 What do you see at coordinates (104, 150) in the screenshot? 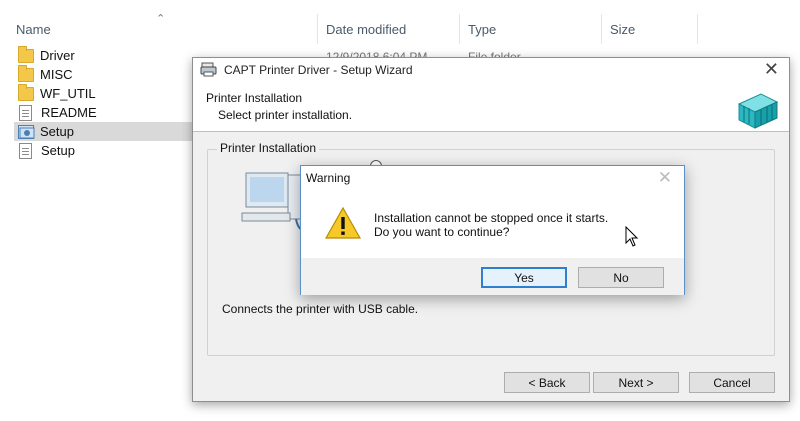
I see `list-item-setup: Setup` at bounding box center [104, 150].